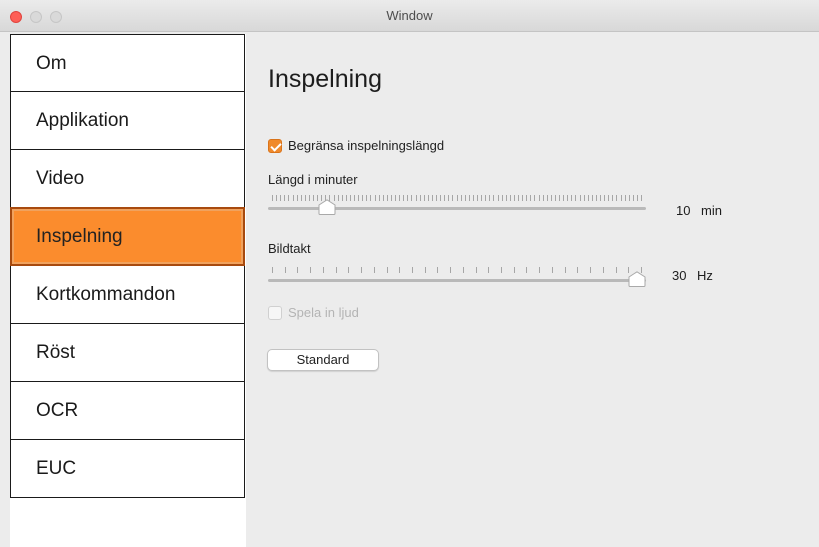 The height and width of the screenshot is (547, 819). Describe the element at coordinates (705, 275) in the screenshot. I see `framerate-unit: Hz` at that location.